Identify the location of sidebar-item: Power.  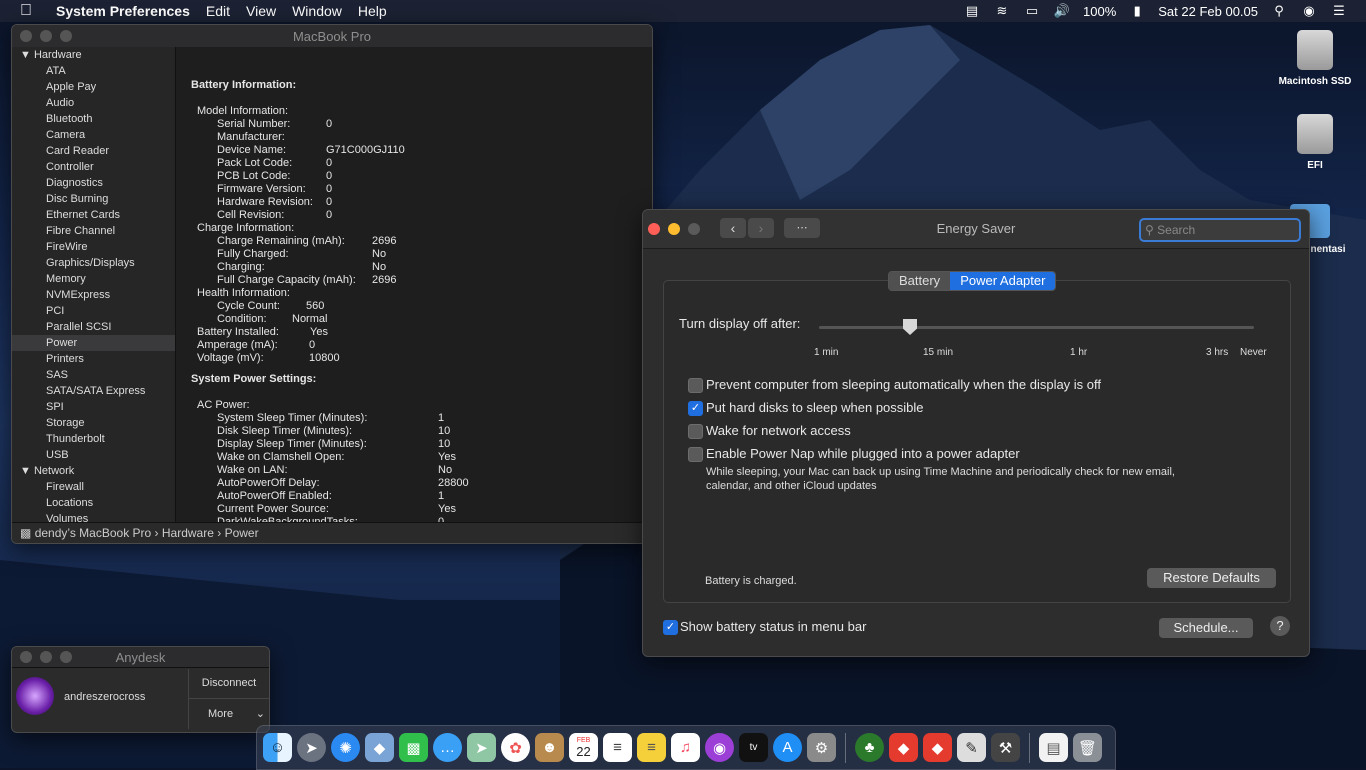
(93, 343).